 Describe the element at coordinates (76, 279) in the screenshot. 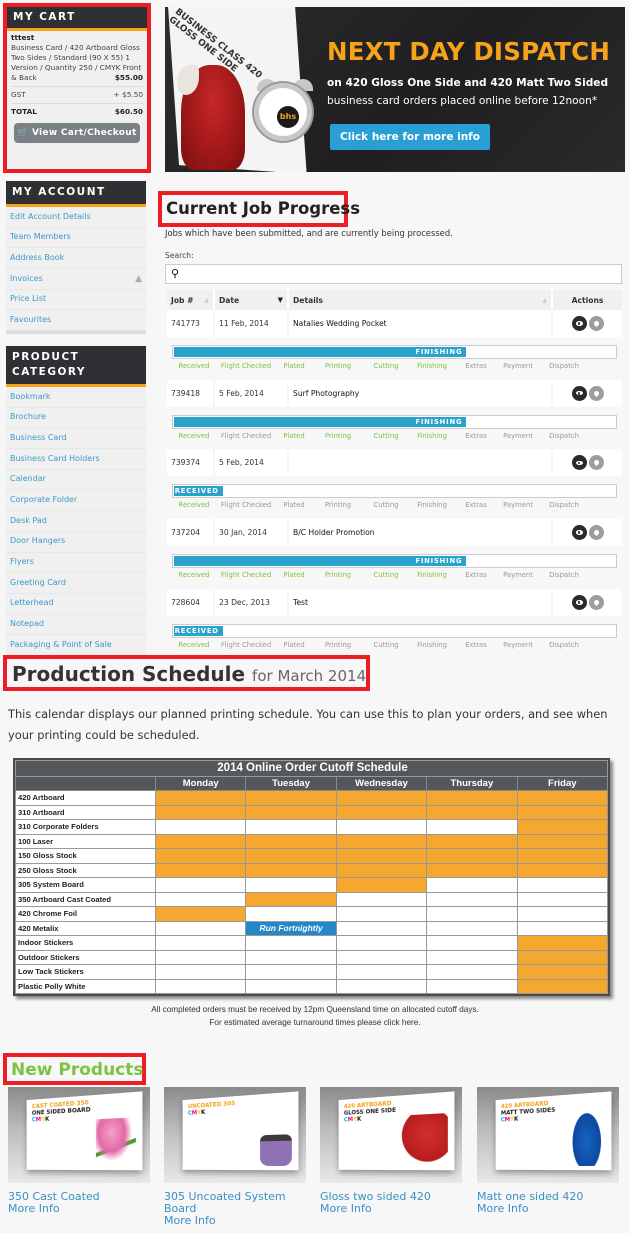

I see `account-link-invoices: Invoices ▲` at that location.